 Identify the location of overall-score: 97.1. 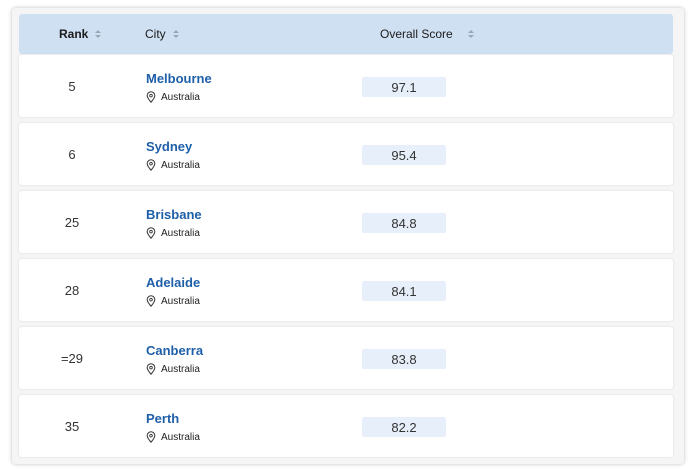
(404, 87).